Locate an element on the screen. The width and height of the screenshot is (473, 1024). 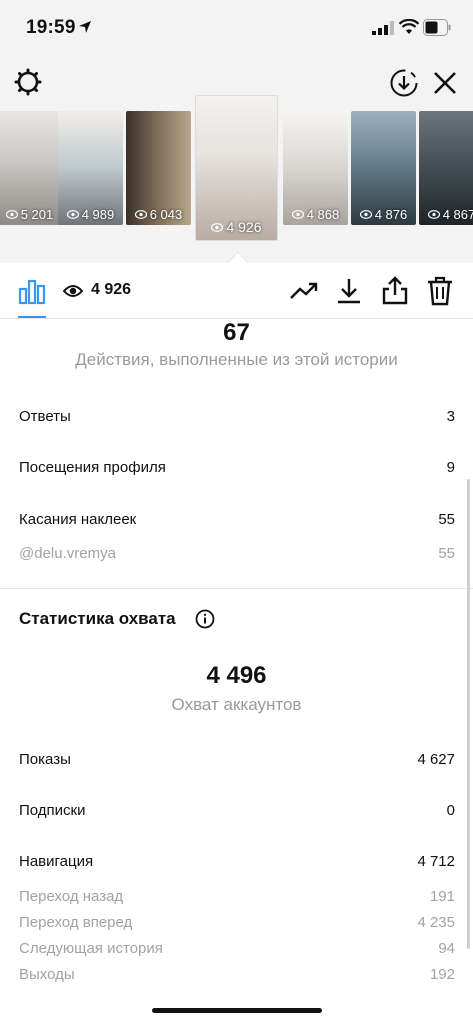
close-icon is located at coordinates (445, 83).